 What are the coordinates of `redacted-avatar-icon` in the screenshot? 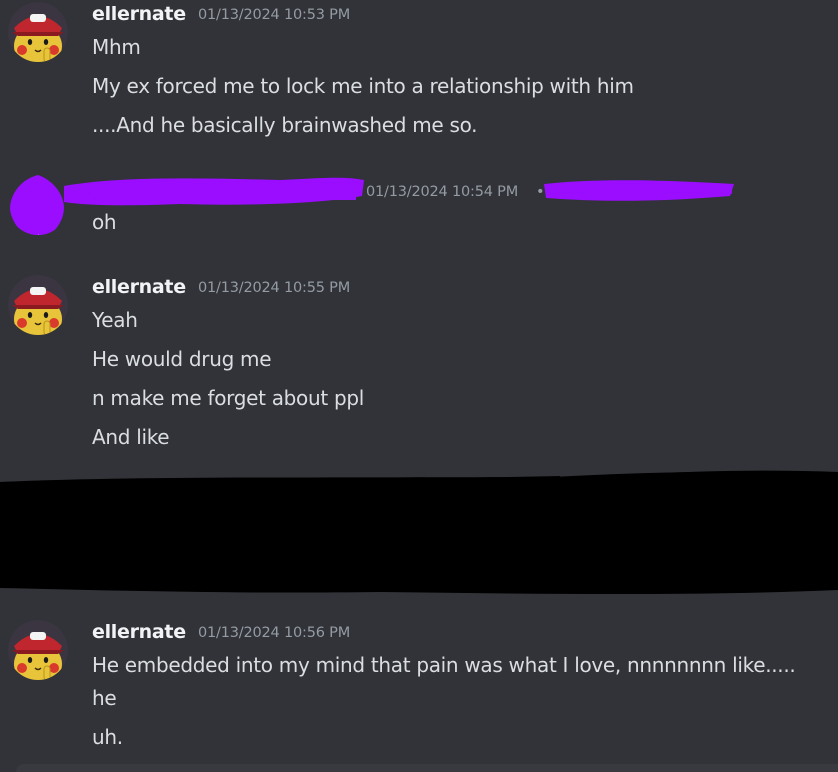 It's located at (37, 205).